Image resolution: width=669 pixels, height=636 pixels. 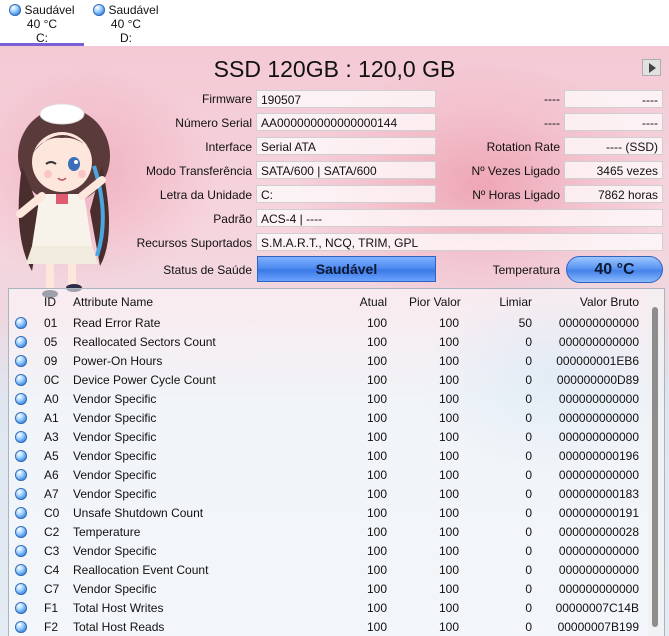 What do you see at coordinates (329, 418) in the screenshot?
I see `table-row: A1 Vendor Specific 100 100 0 000000000000` at bounding box center [329, 418].